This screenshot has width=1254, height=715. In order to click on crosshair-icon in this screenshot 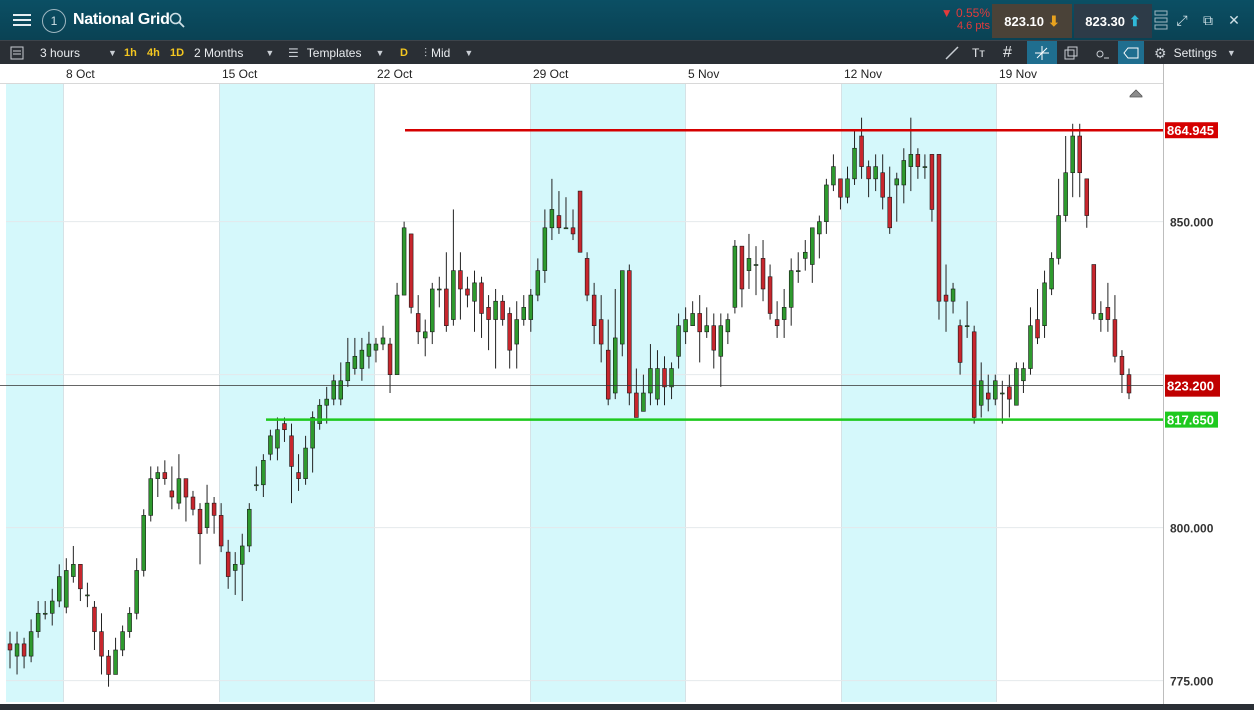, I will do `click(1042, 53)`.